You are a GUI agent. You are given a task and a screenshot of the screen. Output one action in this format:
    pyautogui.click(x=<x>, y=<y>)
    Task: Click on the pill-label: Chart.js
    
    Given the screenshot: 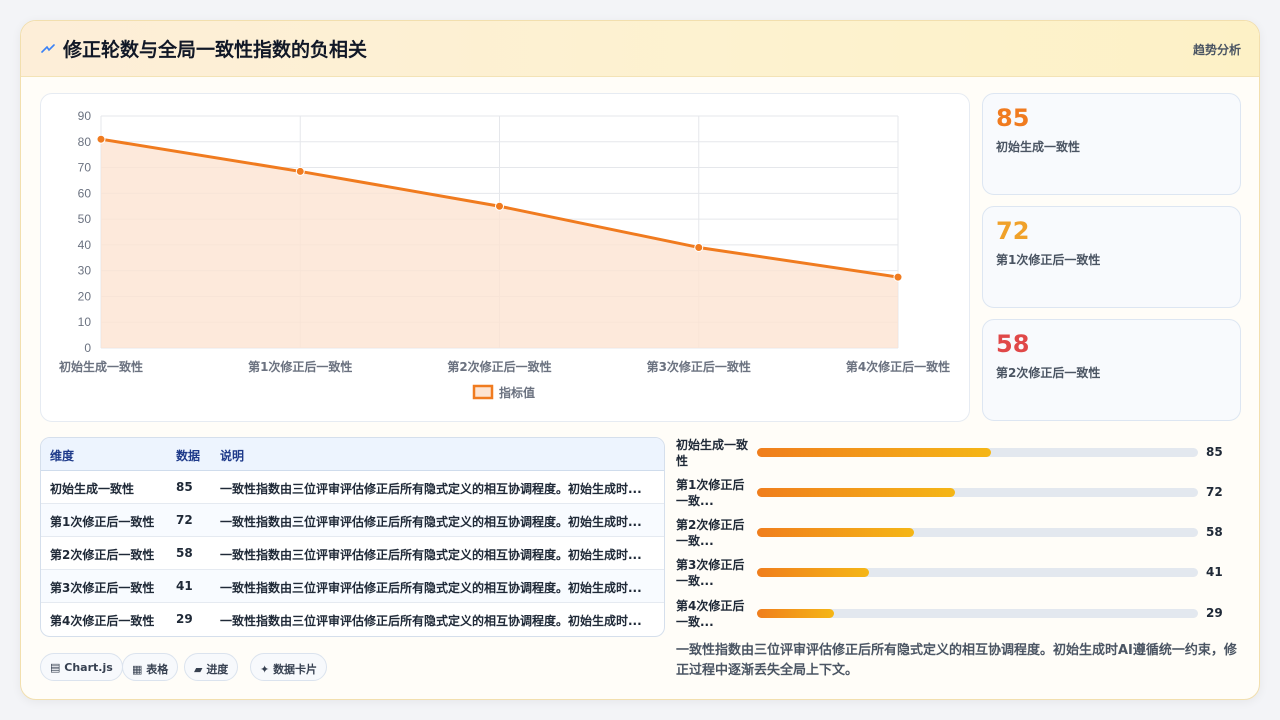 What is the action you would take?
    pyautogui.click(x=88, y=667)
    